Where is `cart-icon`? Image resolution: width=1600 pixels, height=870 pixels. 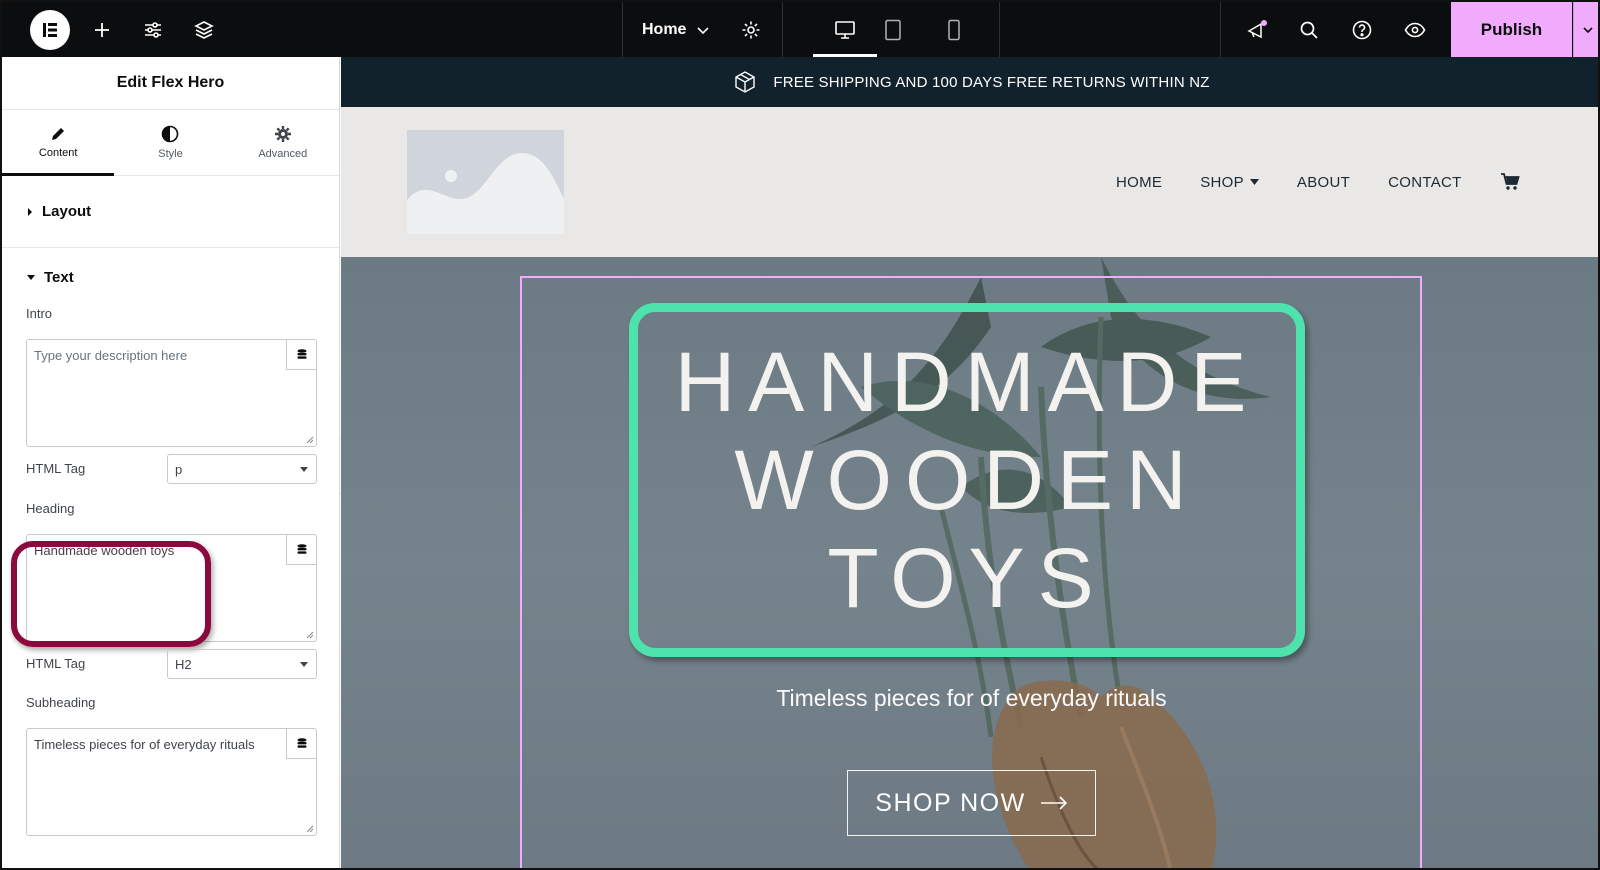 cart-icon is located at coordinates (1510, 182).